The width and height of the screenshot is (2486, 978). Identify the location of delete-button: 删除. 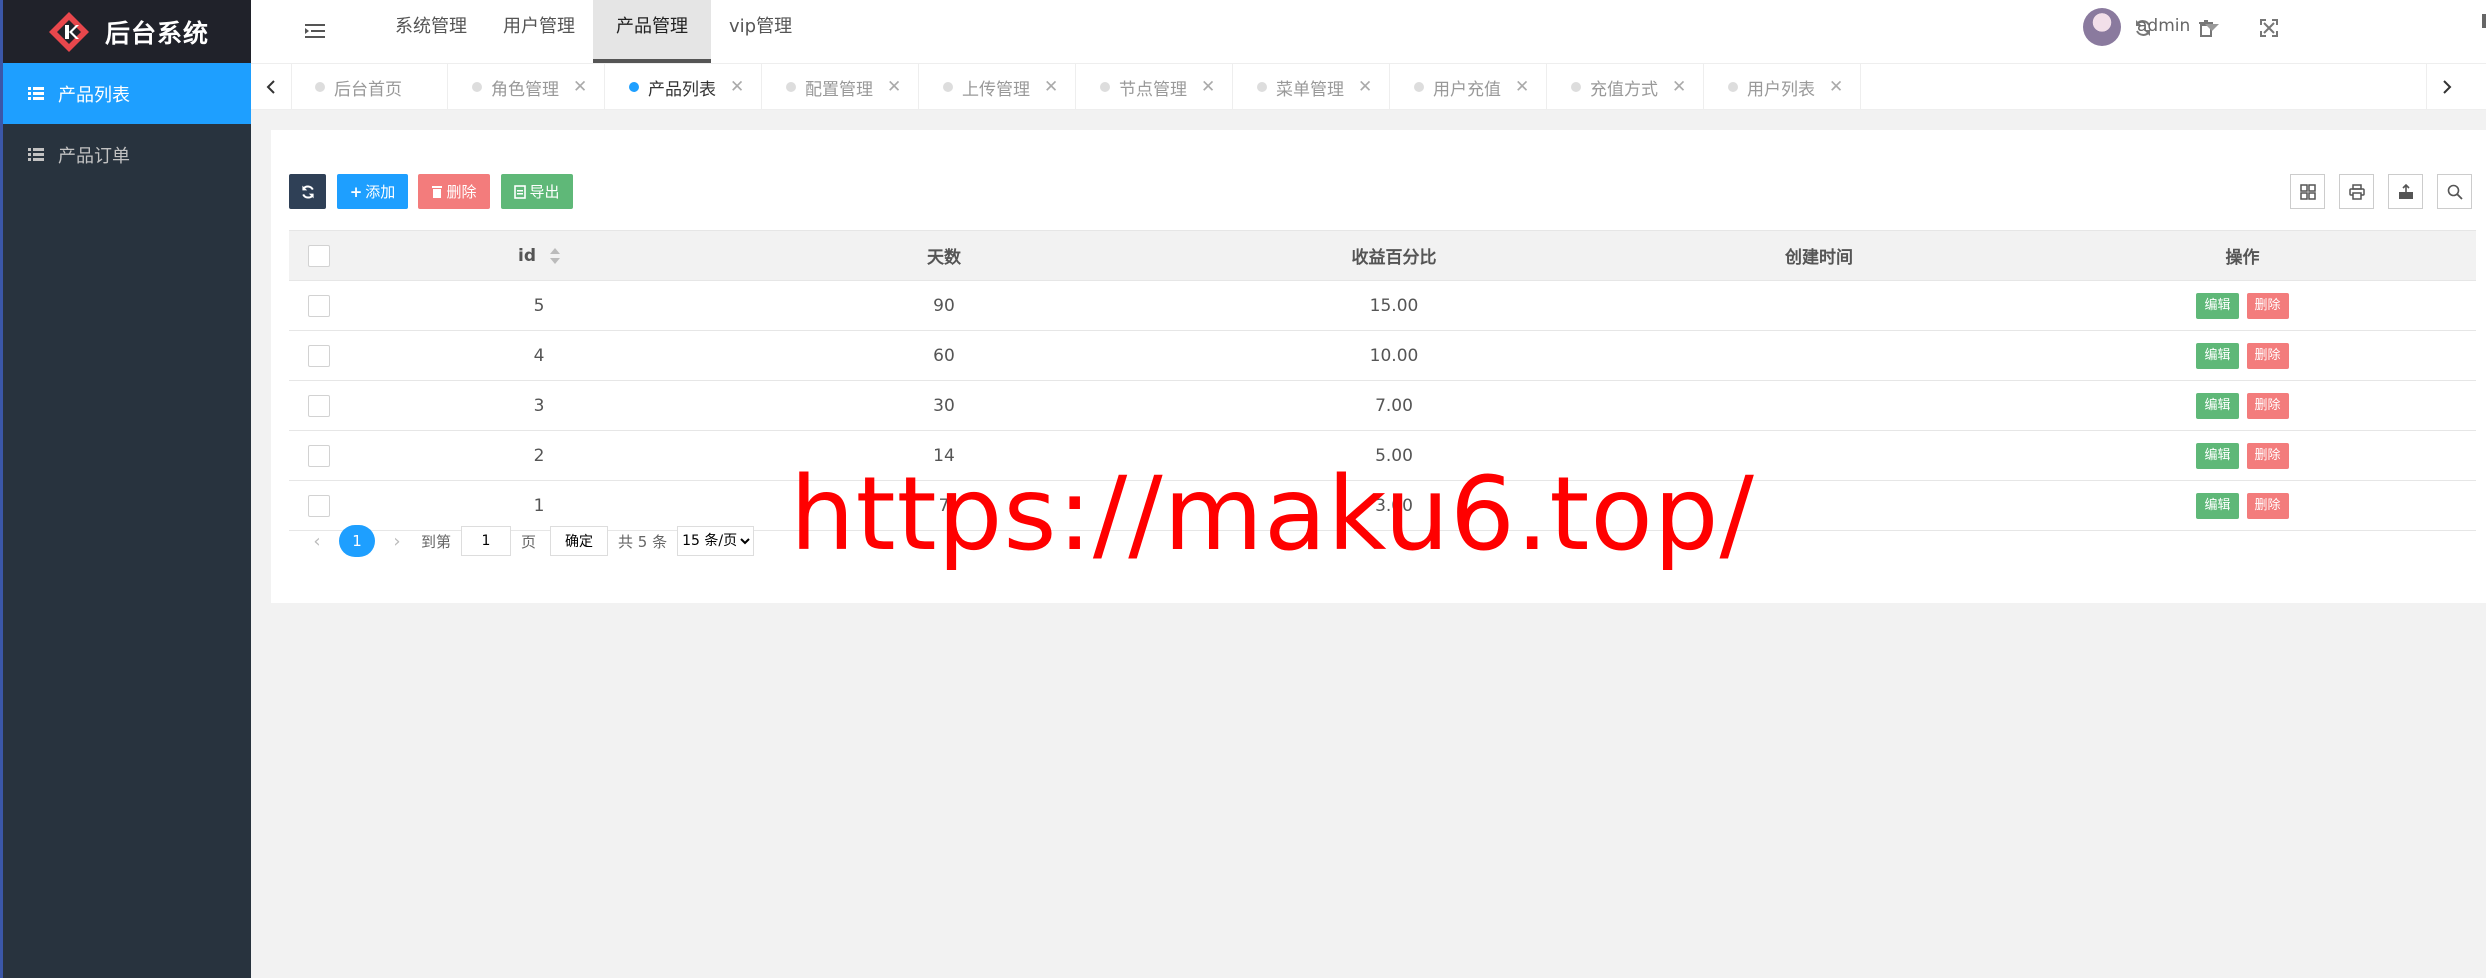
(454, 191).